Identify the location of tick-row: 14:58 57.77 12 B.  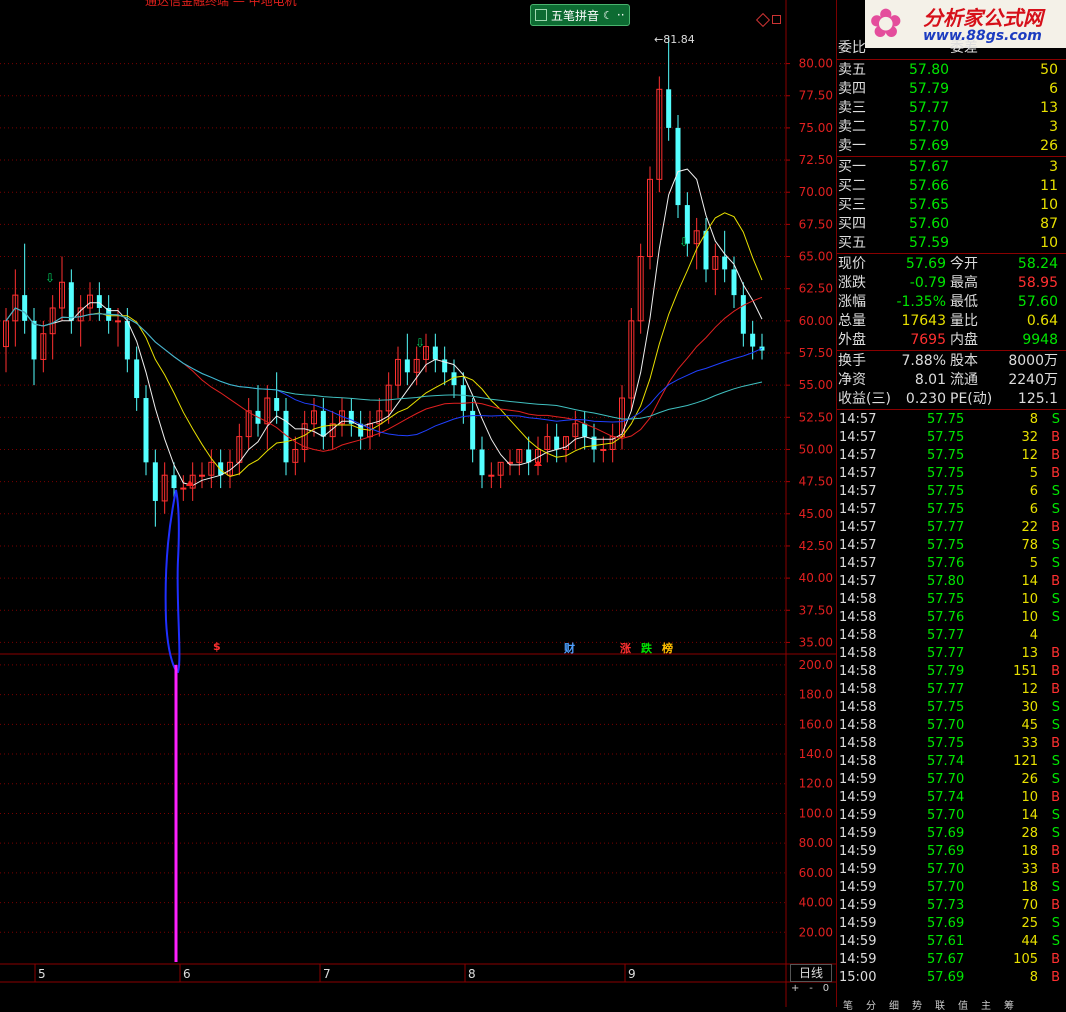
(951, 690).